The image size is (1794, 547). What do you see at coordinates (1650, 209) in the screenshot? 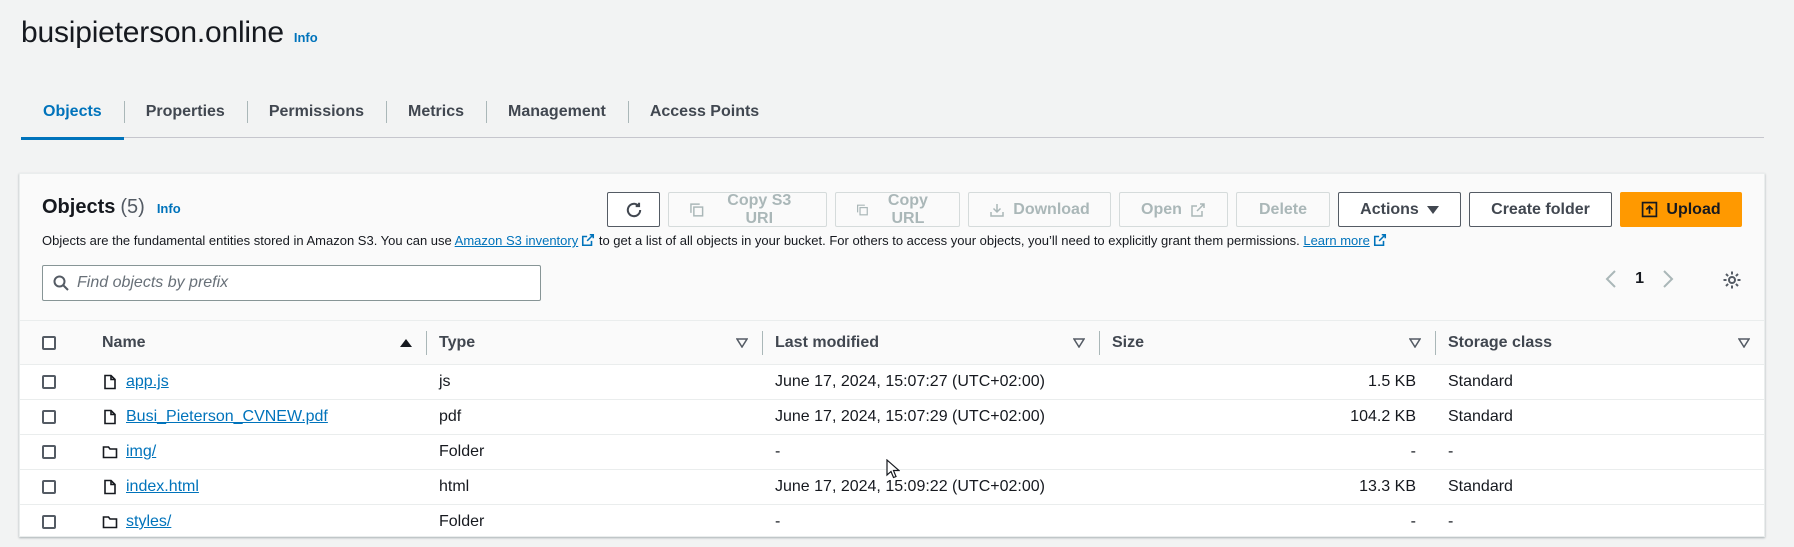
I see `upload-icon` at bounding box center [1650, 209].